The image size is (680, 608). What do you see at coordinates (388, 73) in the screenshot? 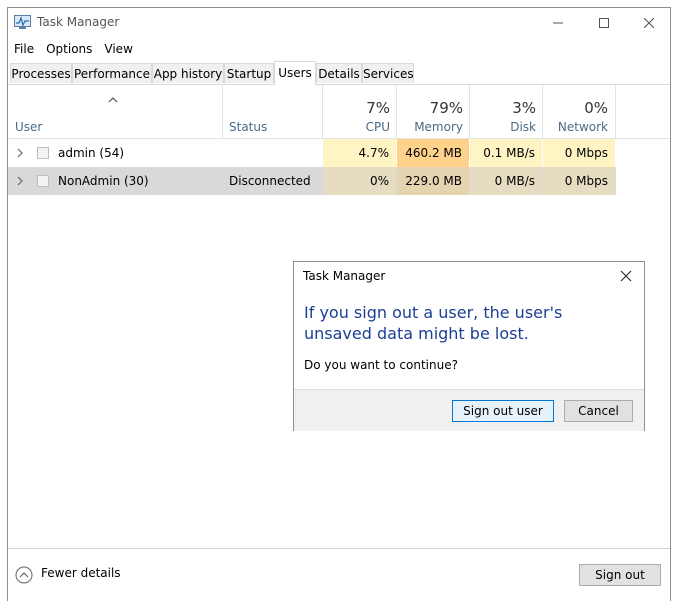
I see `tab-services: Services` at bounding box center [388, 73].